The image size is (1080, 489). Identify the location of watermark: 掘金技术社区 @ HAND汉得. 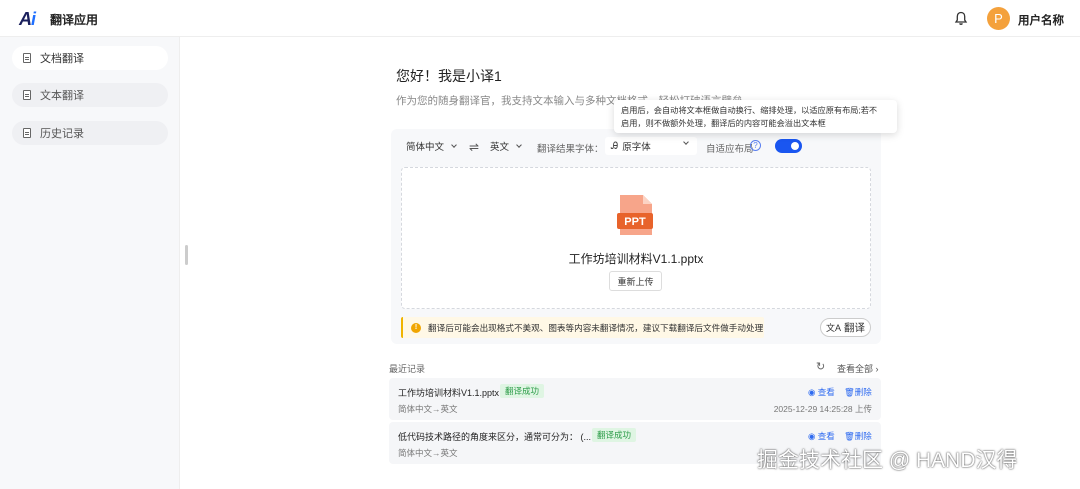
(887, 460).